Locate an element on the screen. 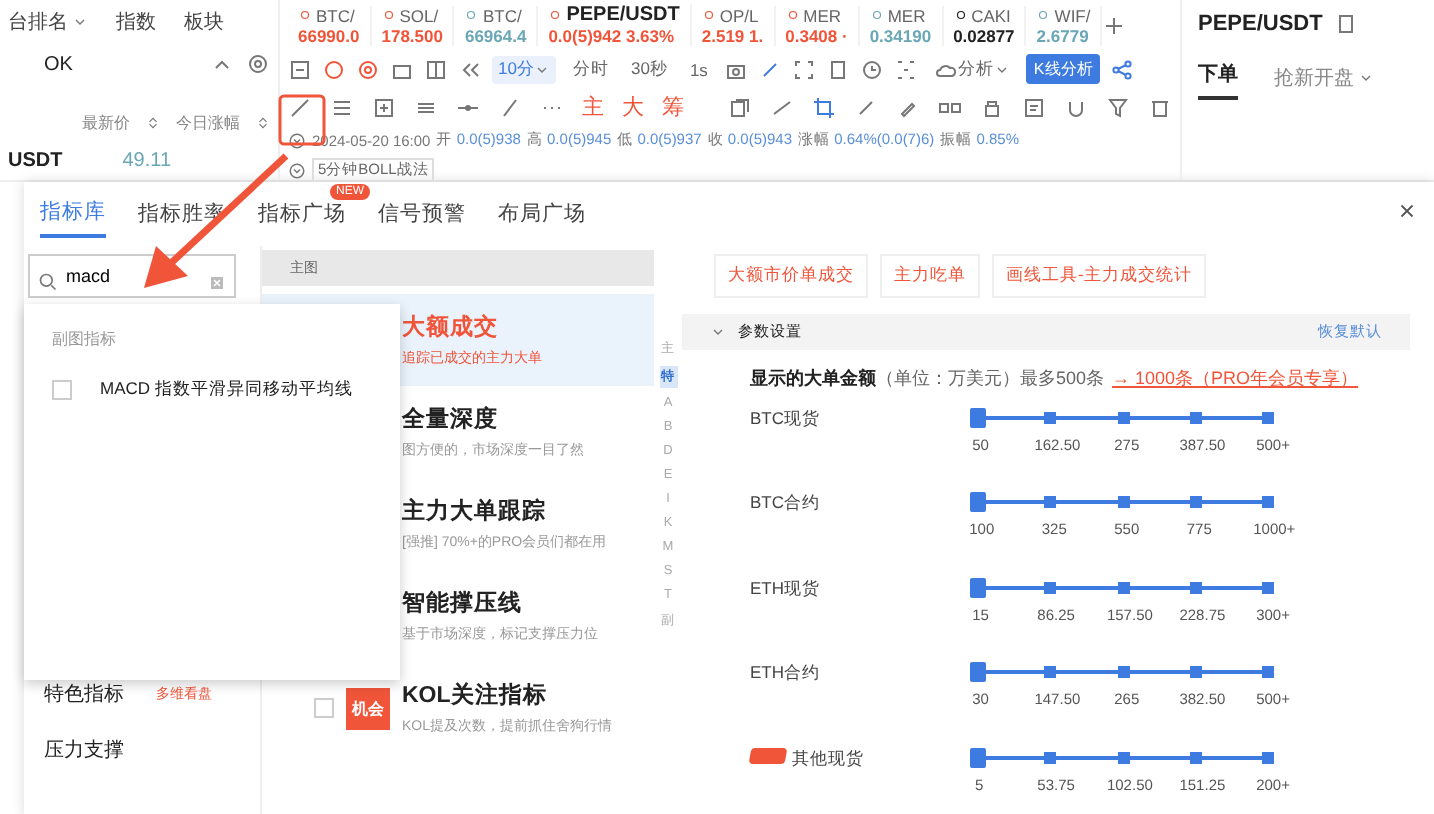 Image resolution: width=1434 pixels, height=814 pixels. rewind-icon is located at coordinates (470, 69).